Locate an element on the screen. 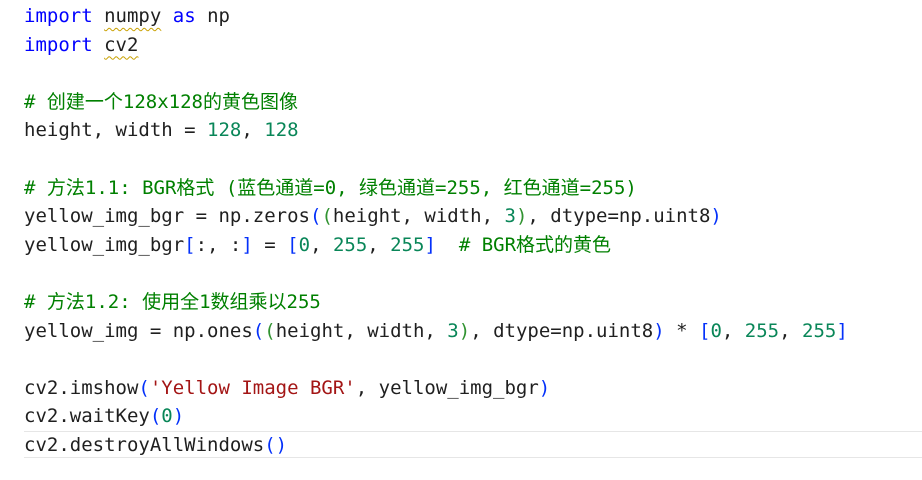 This screenshot has height=480, width=922. module-name: cv2 is located at coordinates (121, 44).